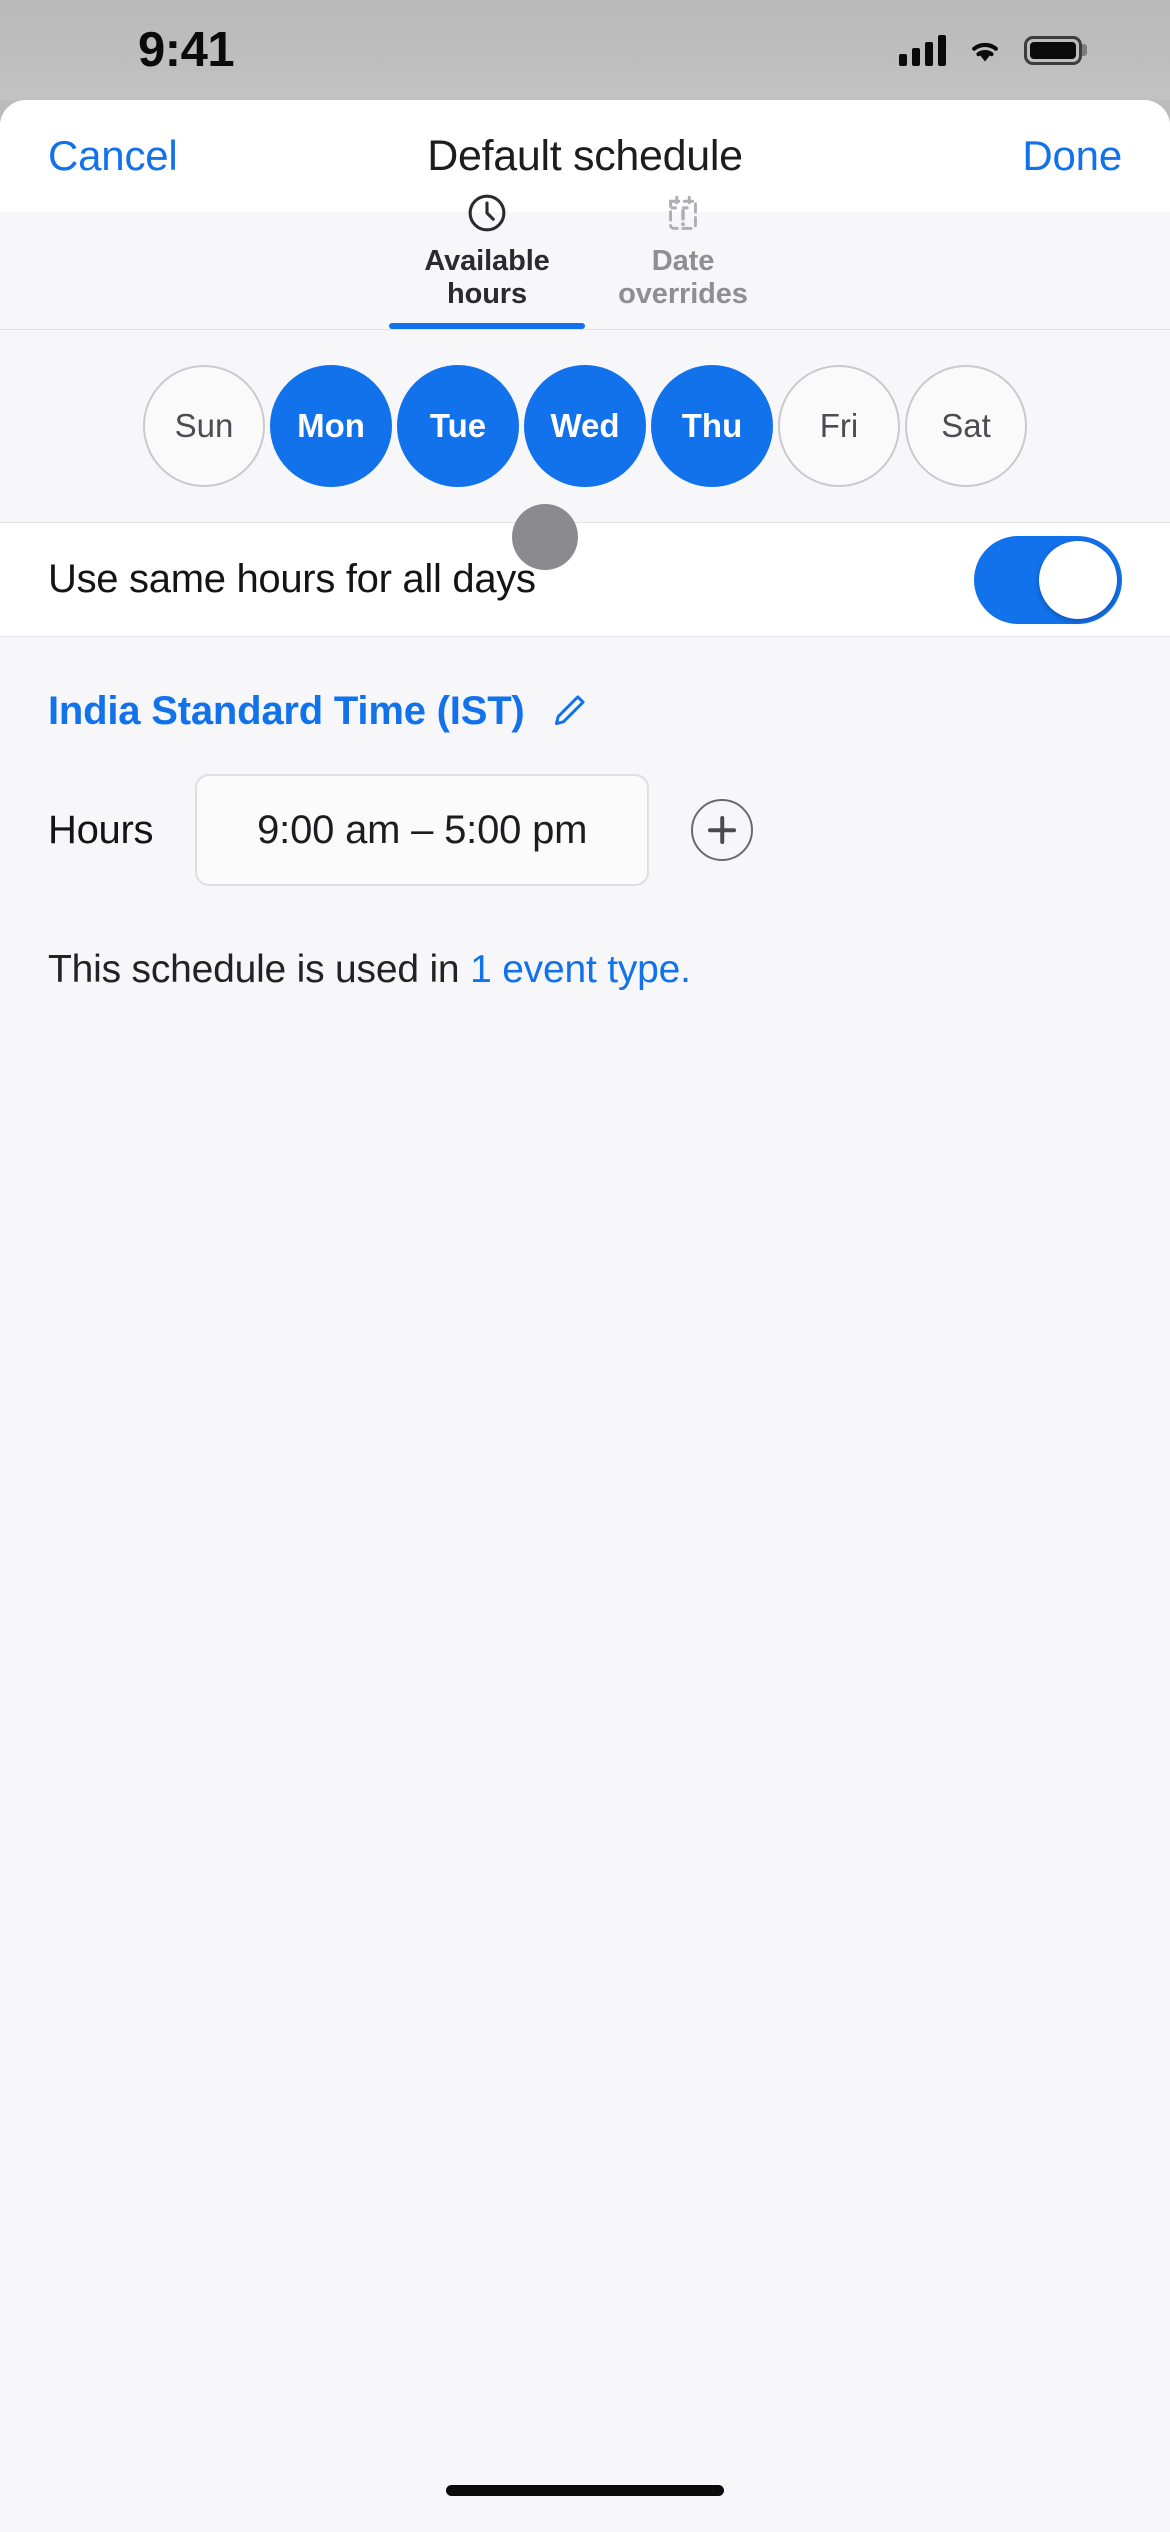  What do you see at coordinates (1078, 579) in the screenshot?
I see `switch-knob` at bounding box center [1078, 579].